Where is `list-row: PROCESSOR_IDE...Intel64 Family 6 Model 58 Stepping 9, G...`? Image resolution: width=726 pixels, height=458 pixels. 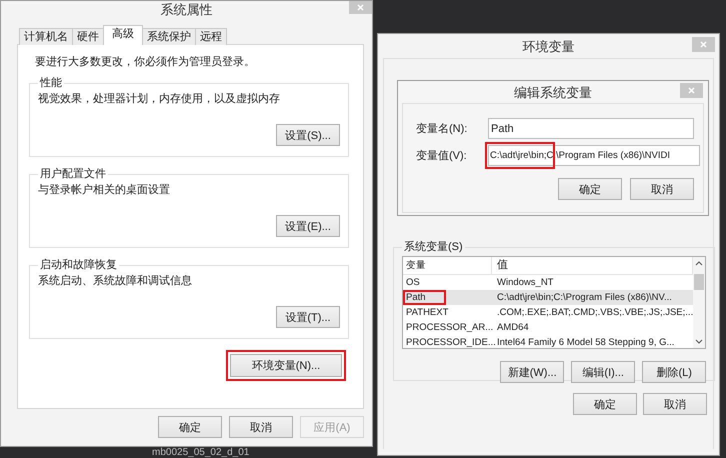 list-row: PROCESSOR_IDE...Intel64 Family 6 Model 58 Stepping 9, G... is located at coordinates (548, 342).